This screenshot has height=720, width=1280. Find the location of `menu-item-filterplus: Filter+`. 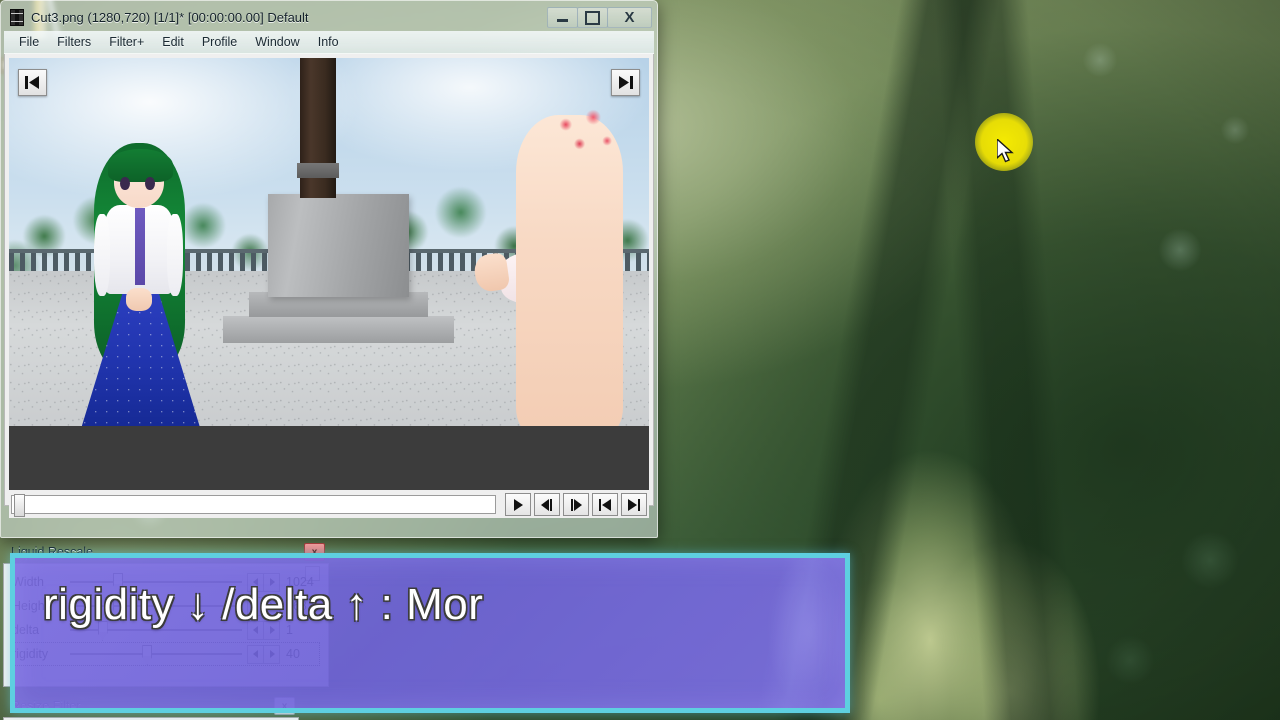

menu-item-filterplus: Filter+ is located at coordinates (126, 42).